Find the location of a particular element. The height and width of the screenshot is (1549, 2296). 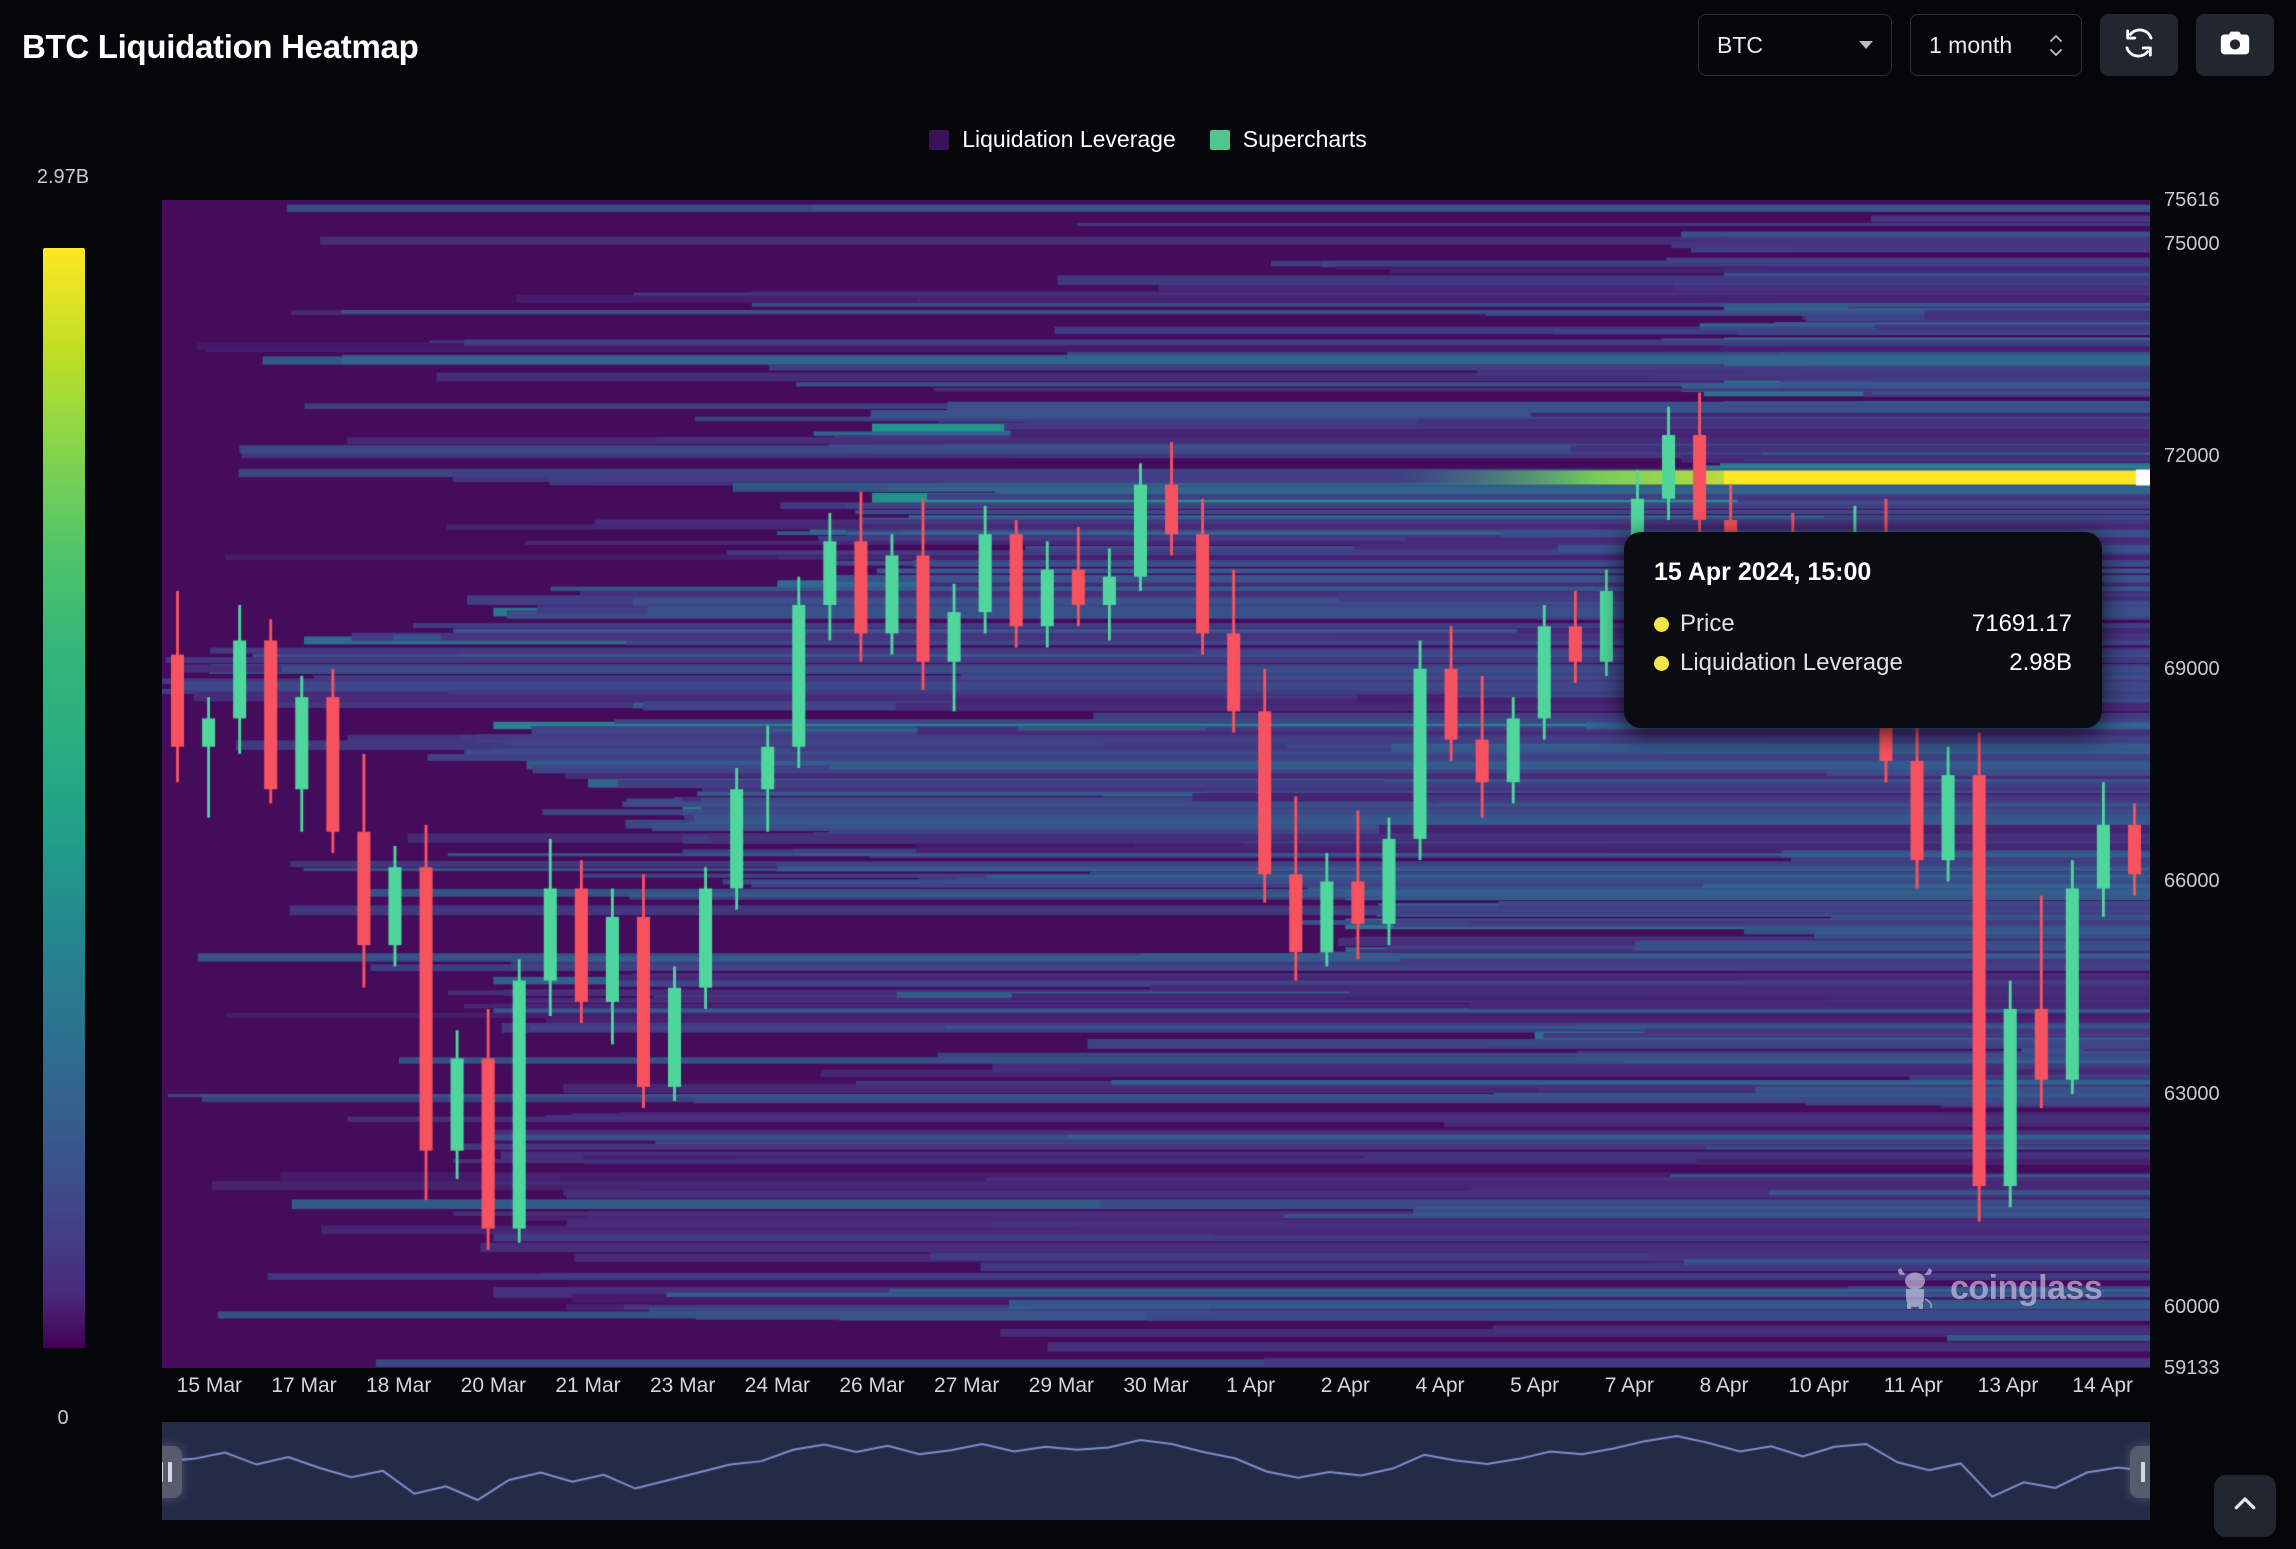

x-axis-tick: 18 Mar is located at coordinates (398, 1385).